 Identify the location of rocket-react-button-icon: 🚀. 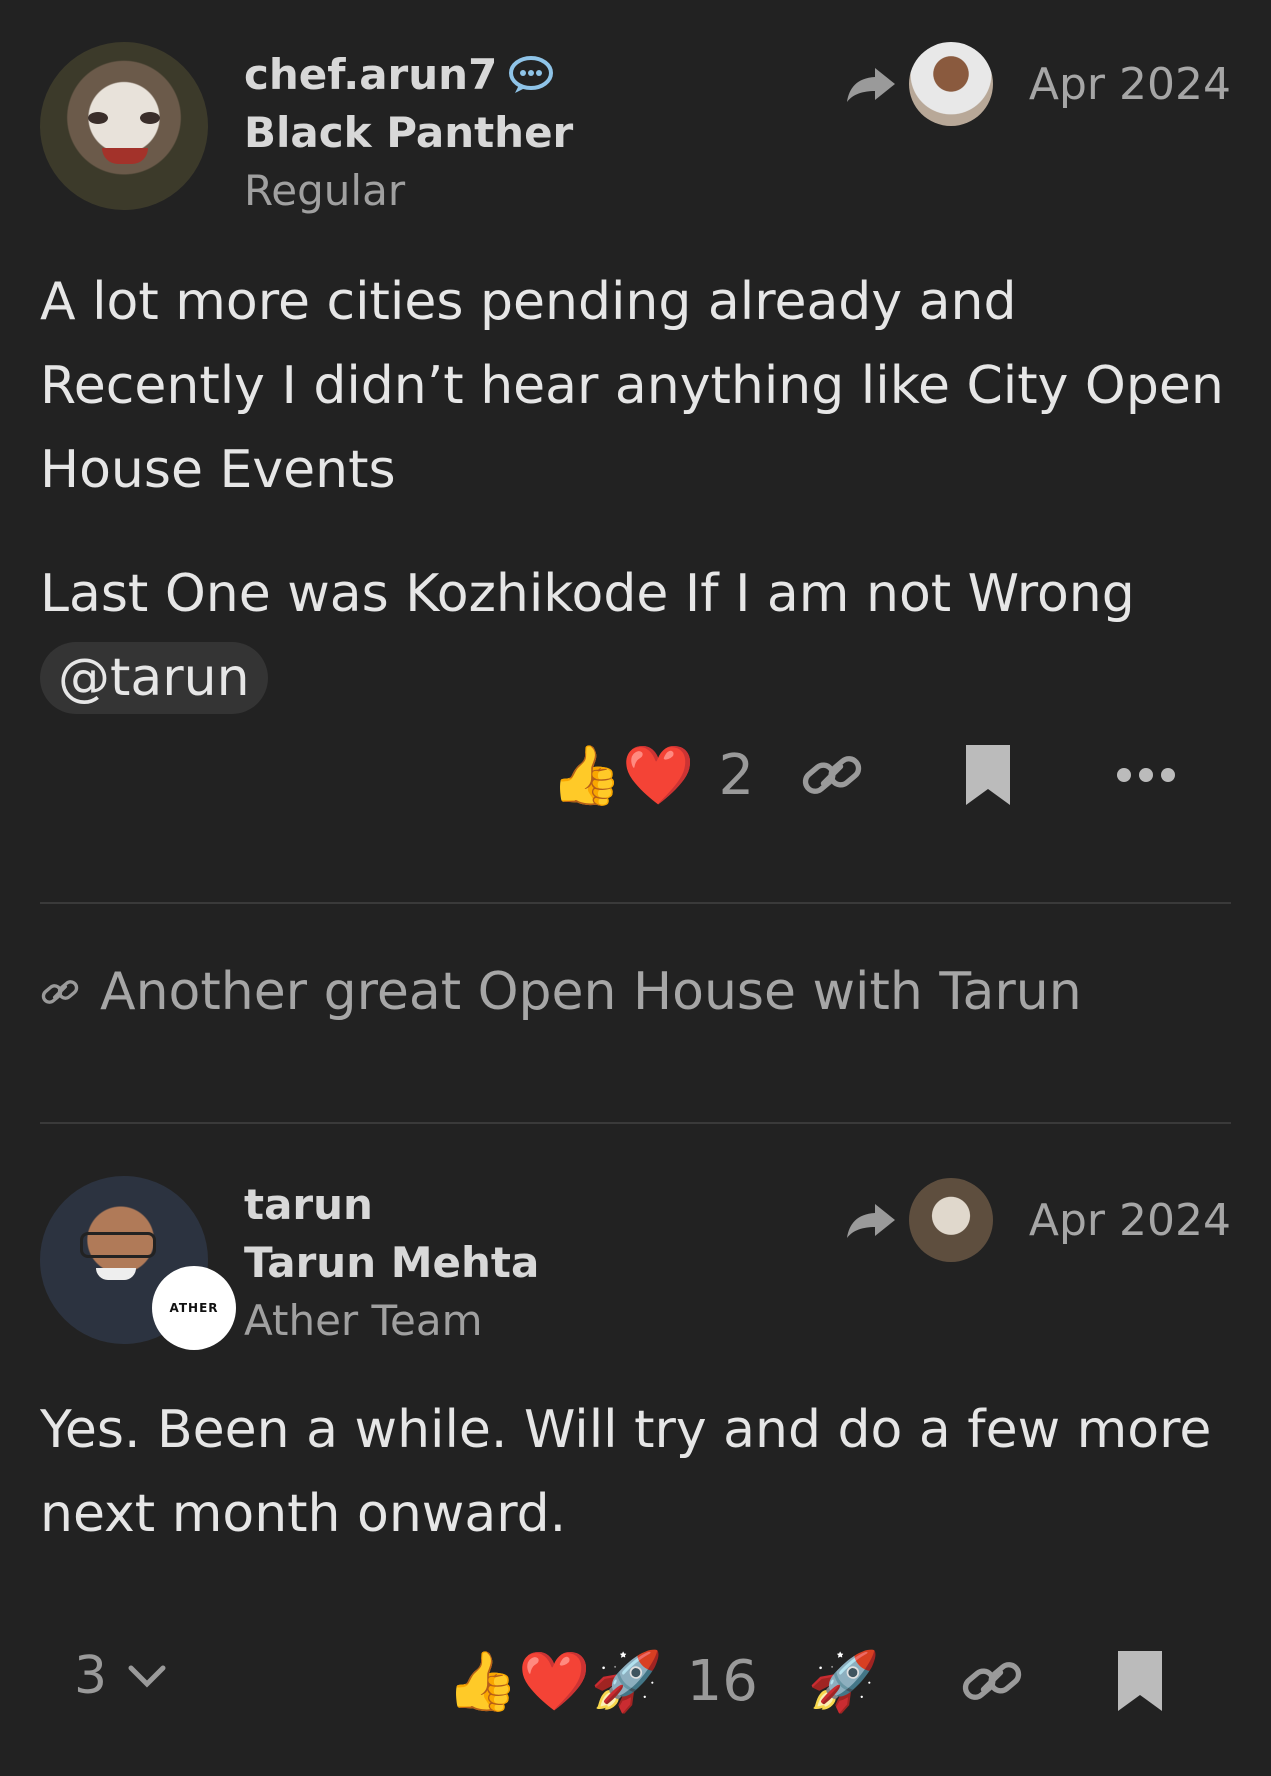
(844, 1681).